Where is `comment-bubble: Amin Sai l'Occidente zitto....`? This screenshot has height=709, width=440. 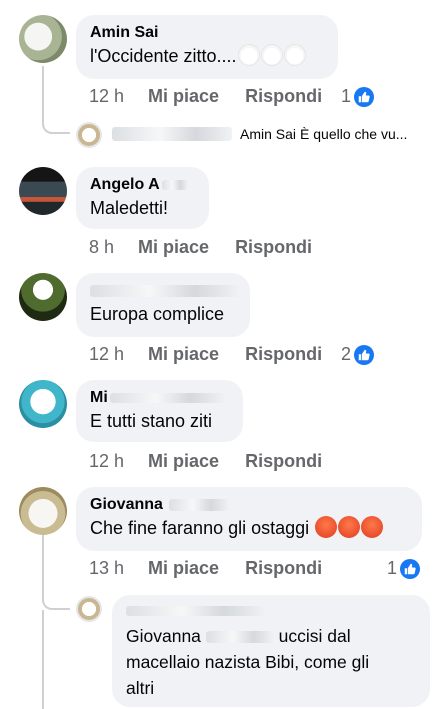 comment-bubble: Amin Sai l'Occidente zitto.... is located at coordinates (207, 47).